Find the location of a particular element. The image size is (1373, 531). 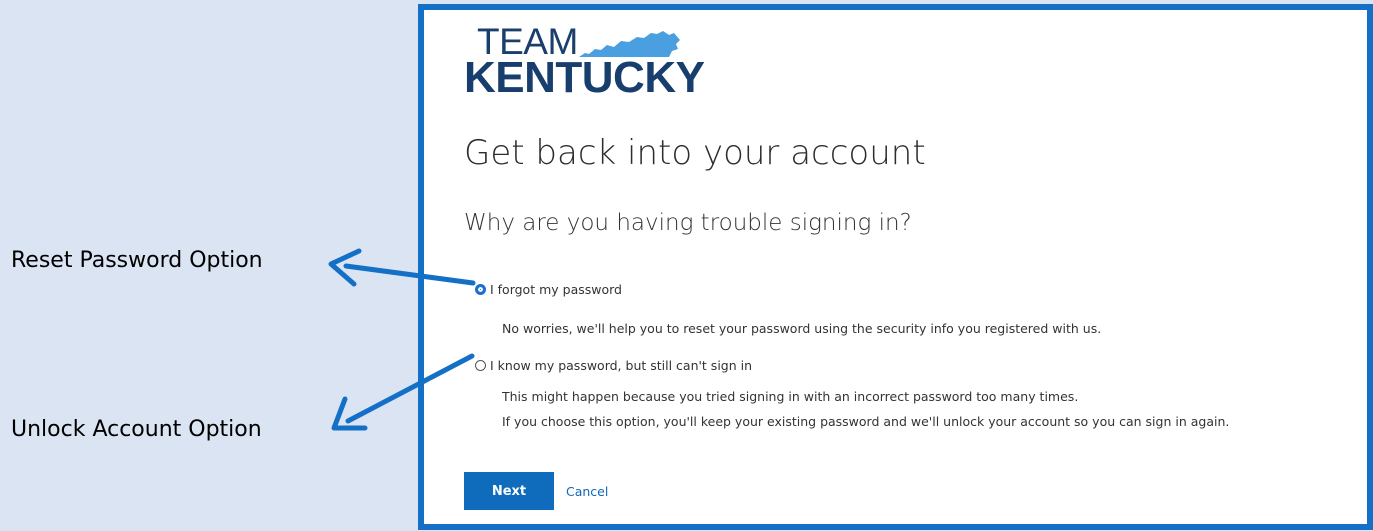

reset-password-callout-label: Reset Password Option is located at coordinates (137, 260).